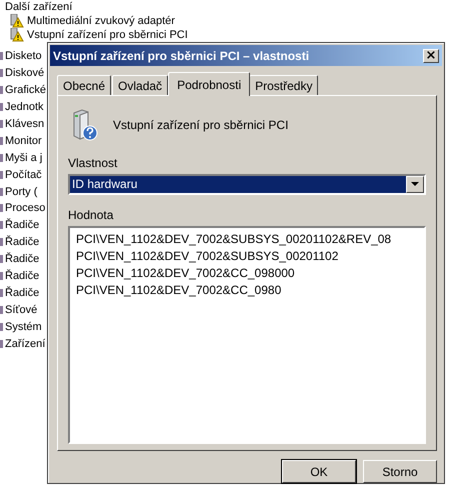 This screenshot has height=498, width=461. Describe the element at coordinates (93, 163) in the screenshot. I see `property-label: Vlastnost` at that location.